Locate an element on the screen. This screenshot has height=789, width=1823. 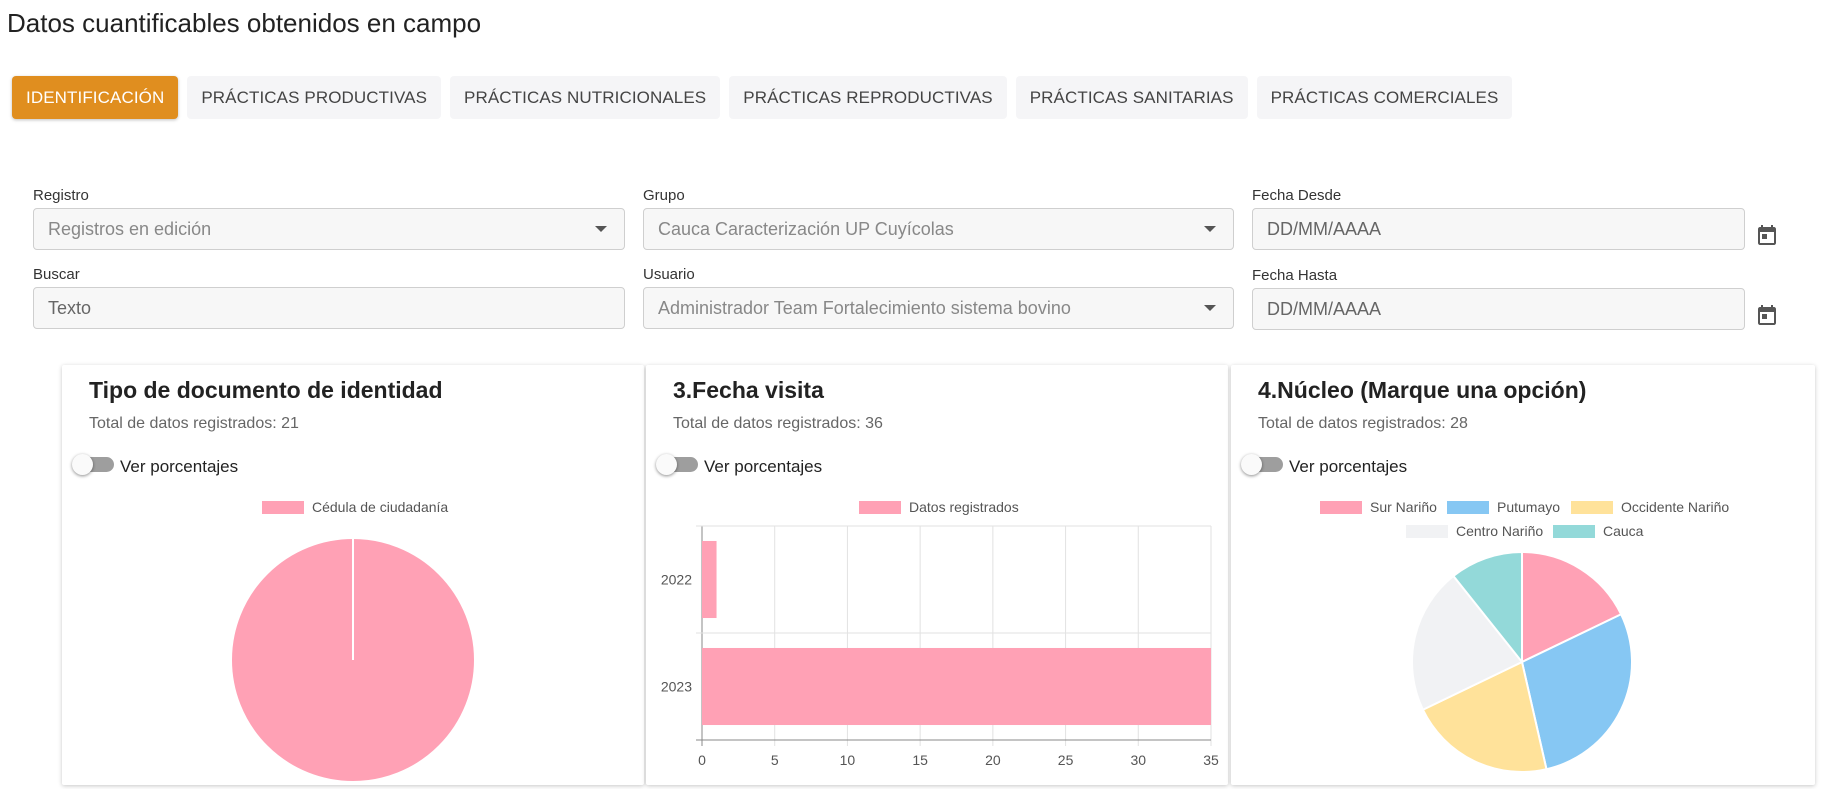
registro-value: Registros en edición is located at coordinates (130, 228).